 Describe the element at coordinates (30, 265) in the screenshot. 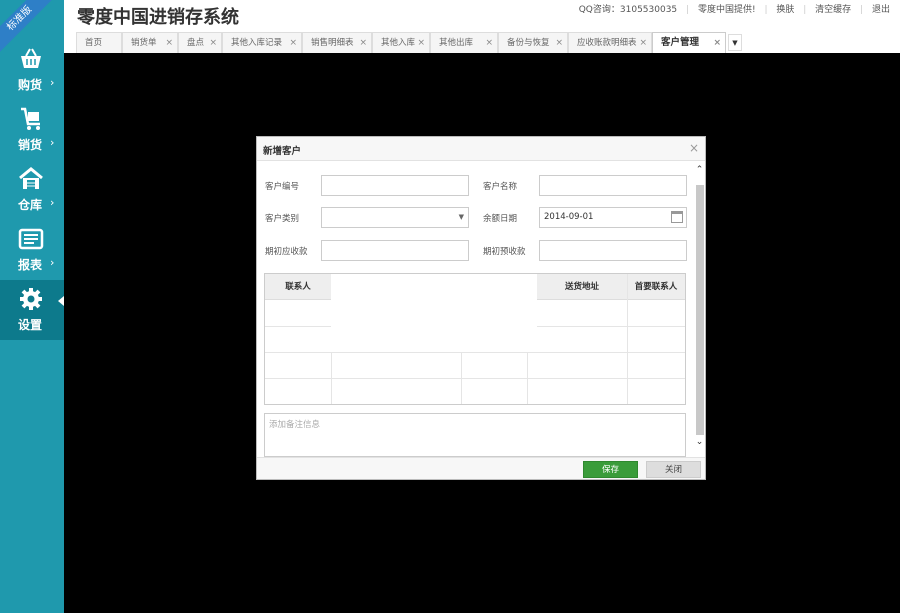

I see `sidebar-item-label: 报表` at that location.